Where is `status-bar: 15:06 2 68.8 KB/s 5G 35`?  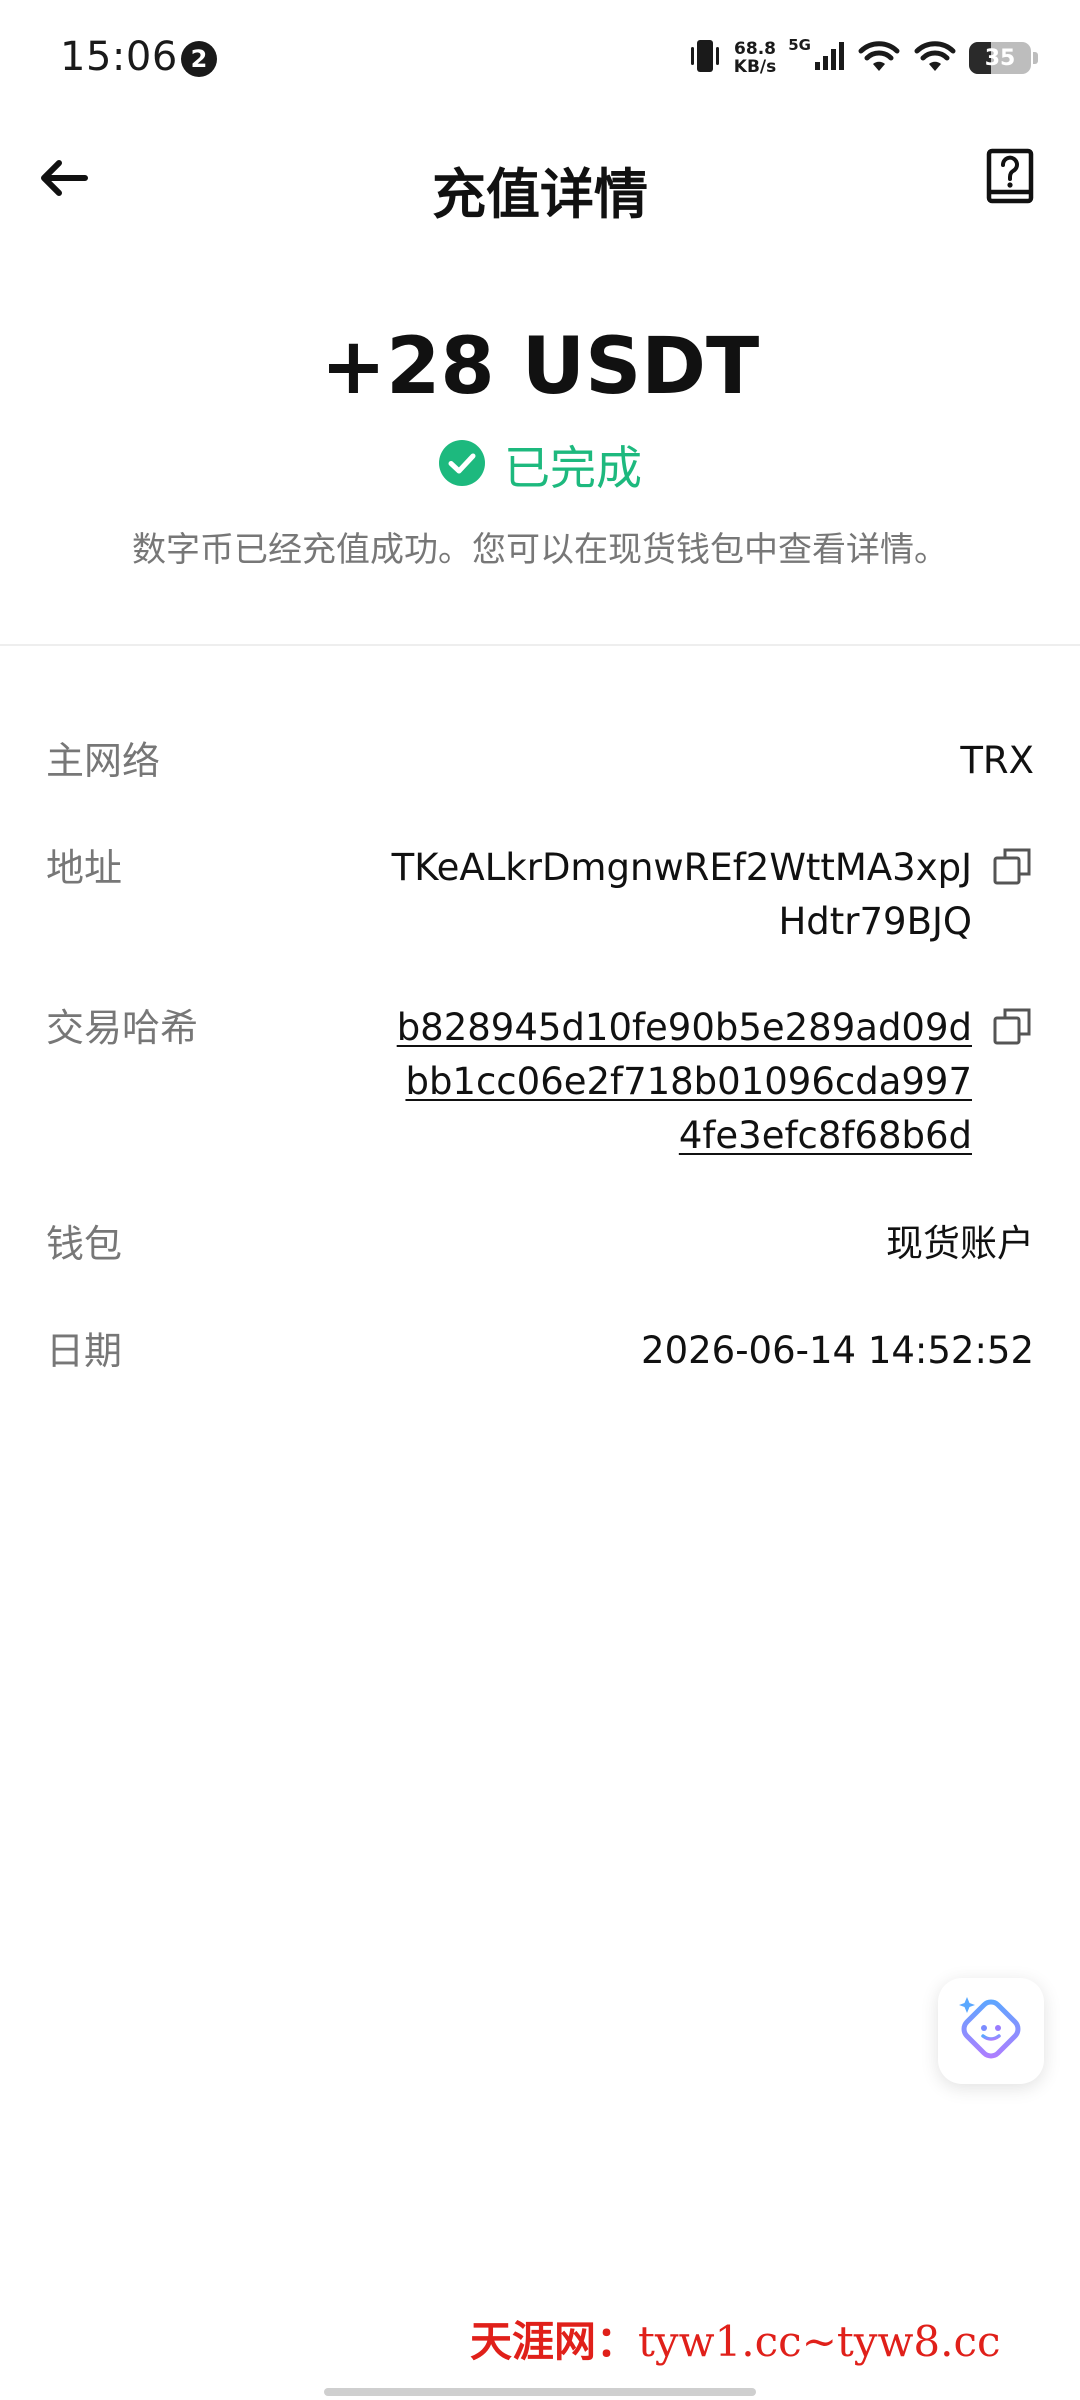
status-bar: 15:06 2 68.8 KB/s 5G 35 is located at coordinates (540, 60).